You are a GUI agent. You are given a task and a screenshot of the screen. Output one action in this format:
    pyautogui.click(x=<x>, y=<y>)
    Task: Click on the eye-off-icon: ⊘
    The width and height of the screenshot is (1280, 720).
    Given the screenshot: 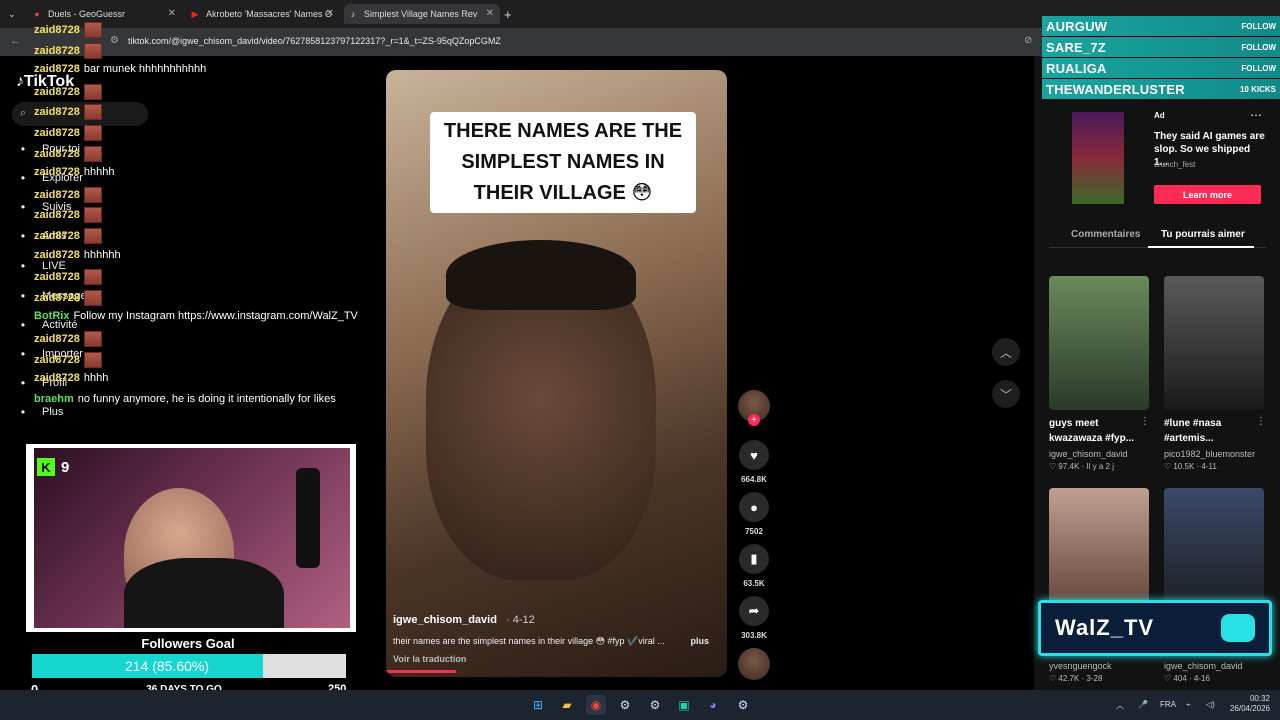 What is the action you would take?
    pyautogui.click(x=1028, y=40)
    